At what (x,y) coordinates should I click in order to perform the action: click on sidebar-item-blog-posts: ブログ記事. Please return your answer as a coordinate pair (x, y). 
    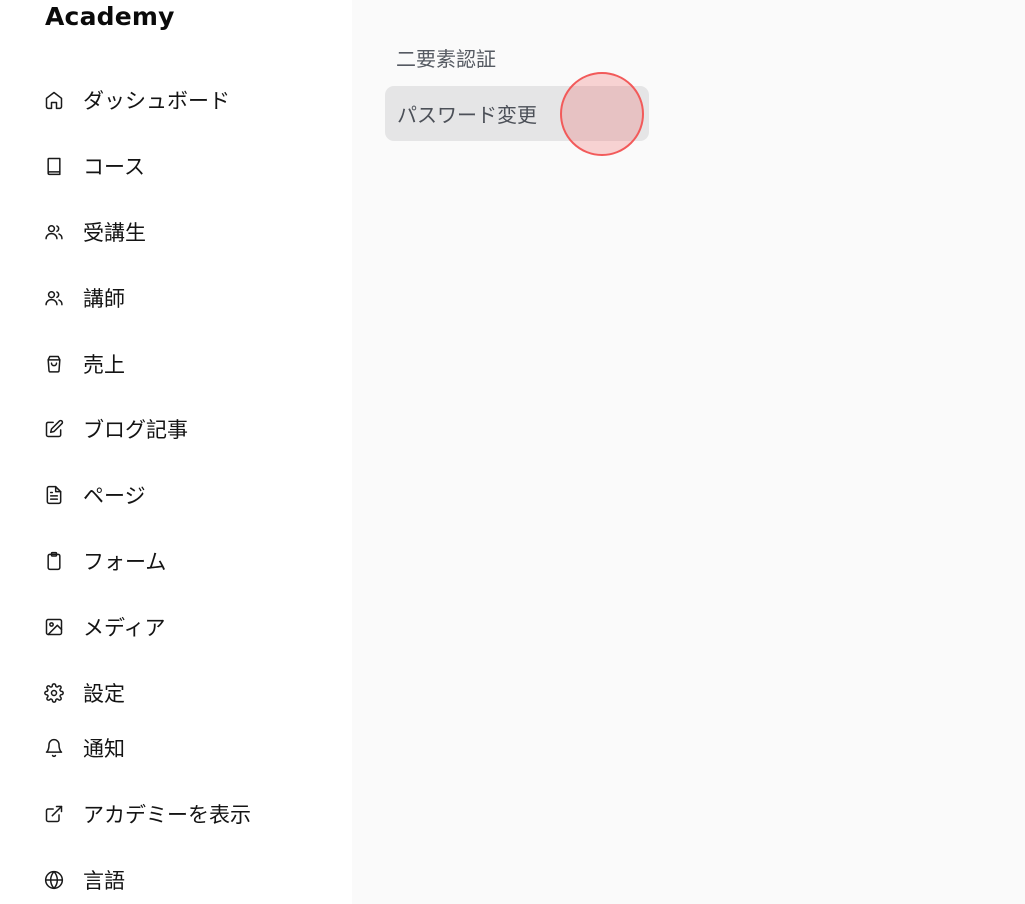
    Looking at the image, I should click on (116, 429).